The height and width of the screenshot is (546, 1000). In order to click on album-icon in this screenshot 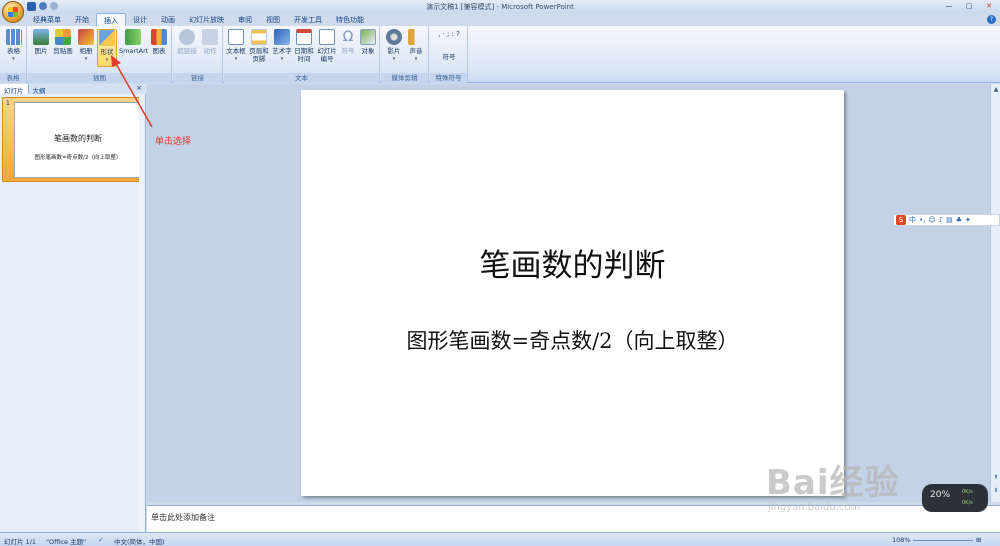, I will do `click(86, 37)`.